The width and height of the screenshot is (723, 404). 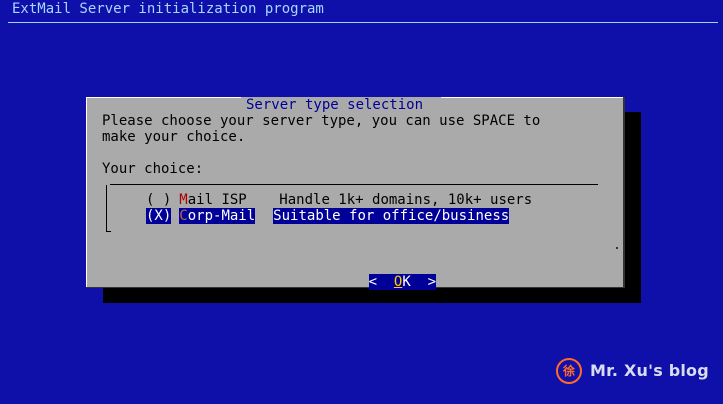 What do you see at coordinates (432, 282) in the screenshot?
I see `ok-bracket-right: >` at bounding box center [432, 282].